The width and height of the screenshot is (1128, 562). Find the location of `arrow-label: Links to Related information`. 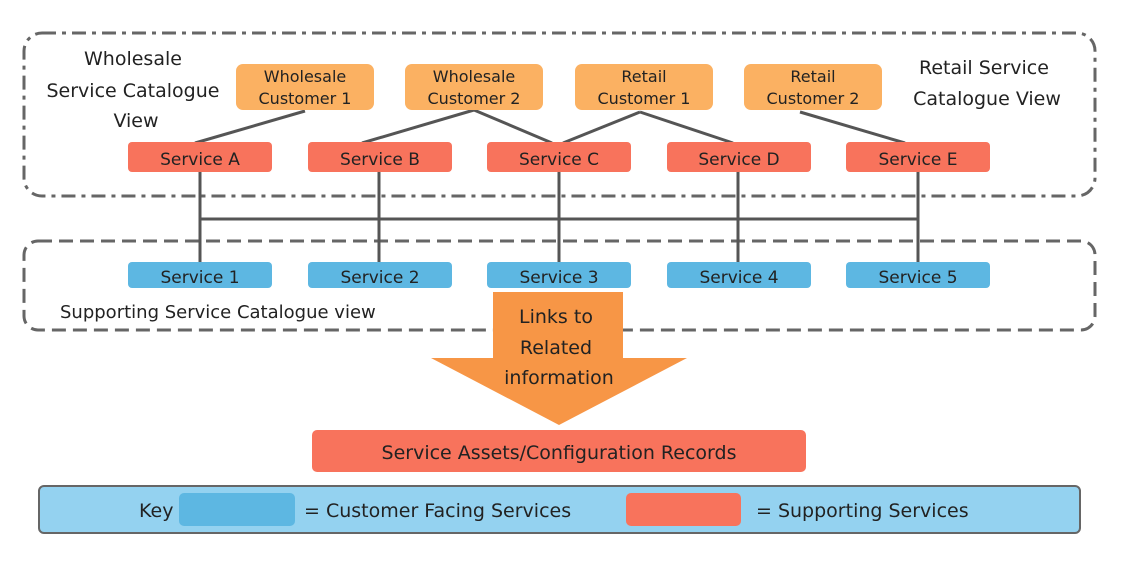

arrow-label: Links to Related information is located at coordinates (559, 347).